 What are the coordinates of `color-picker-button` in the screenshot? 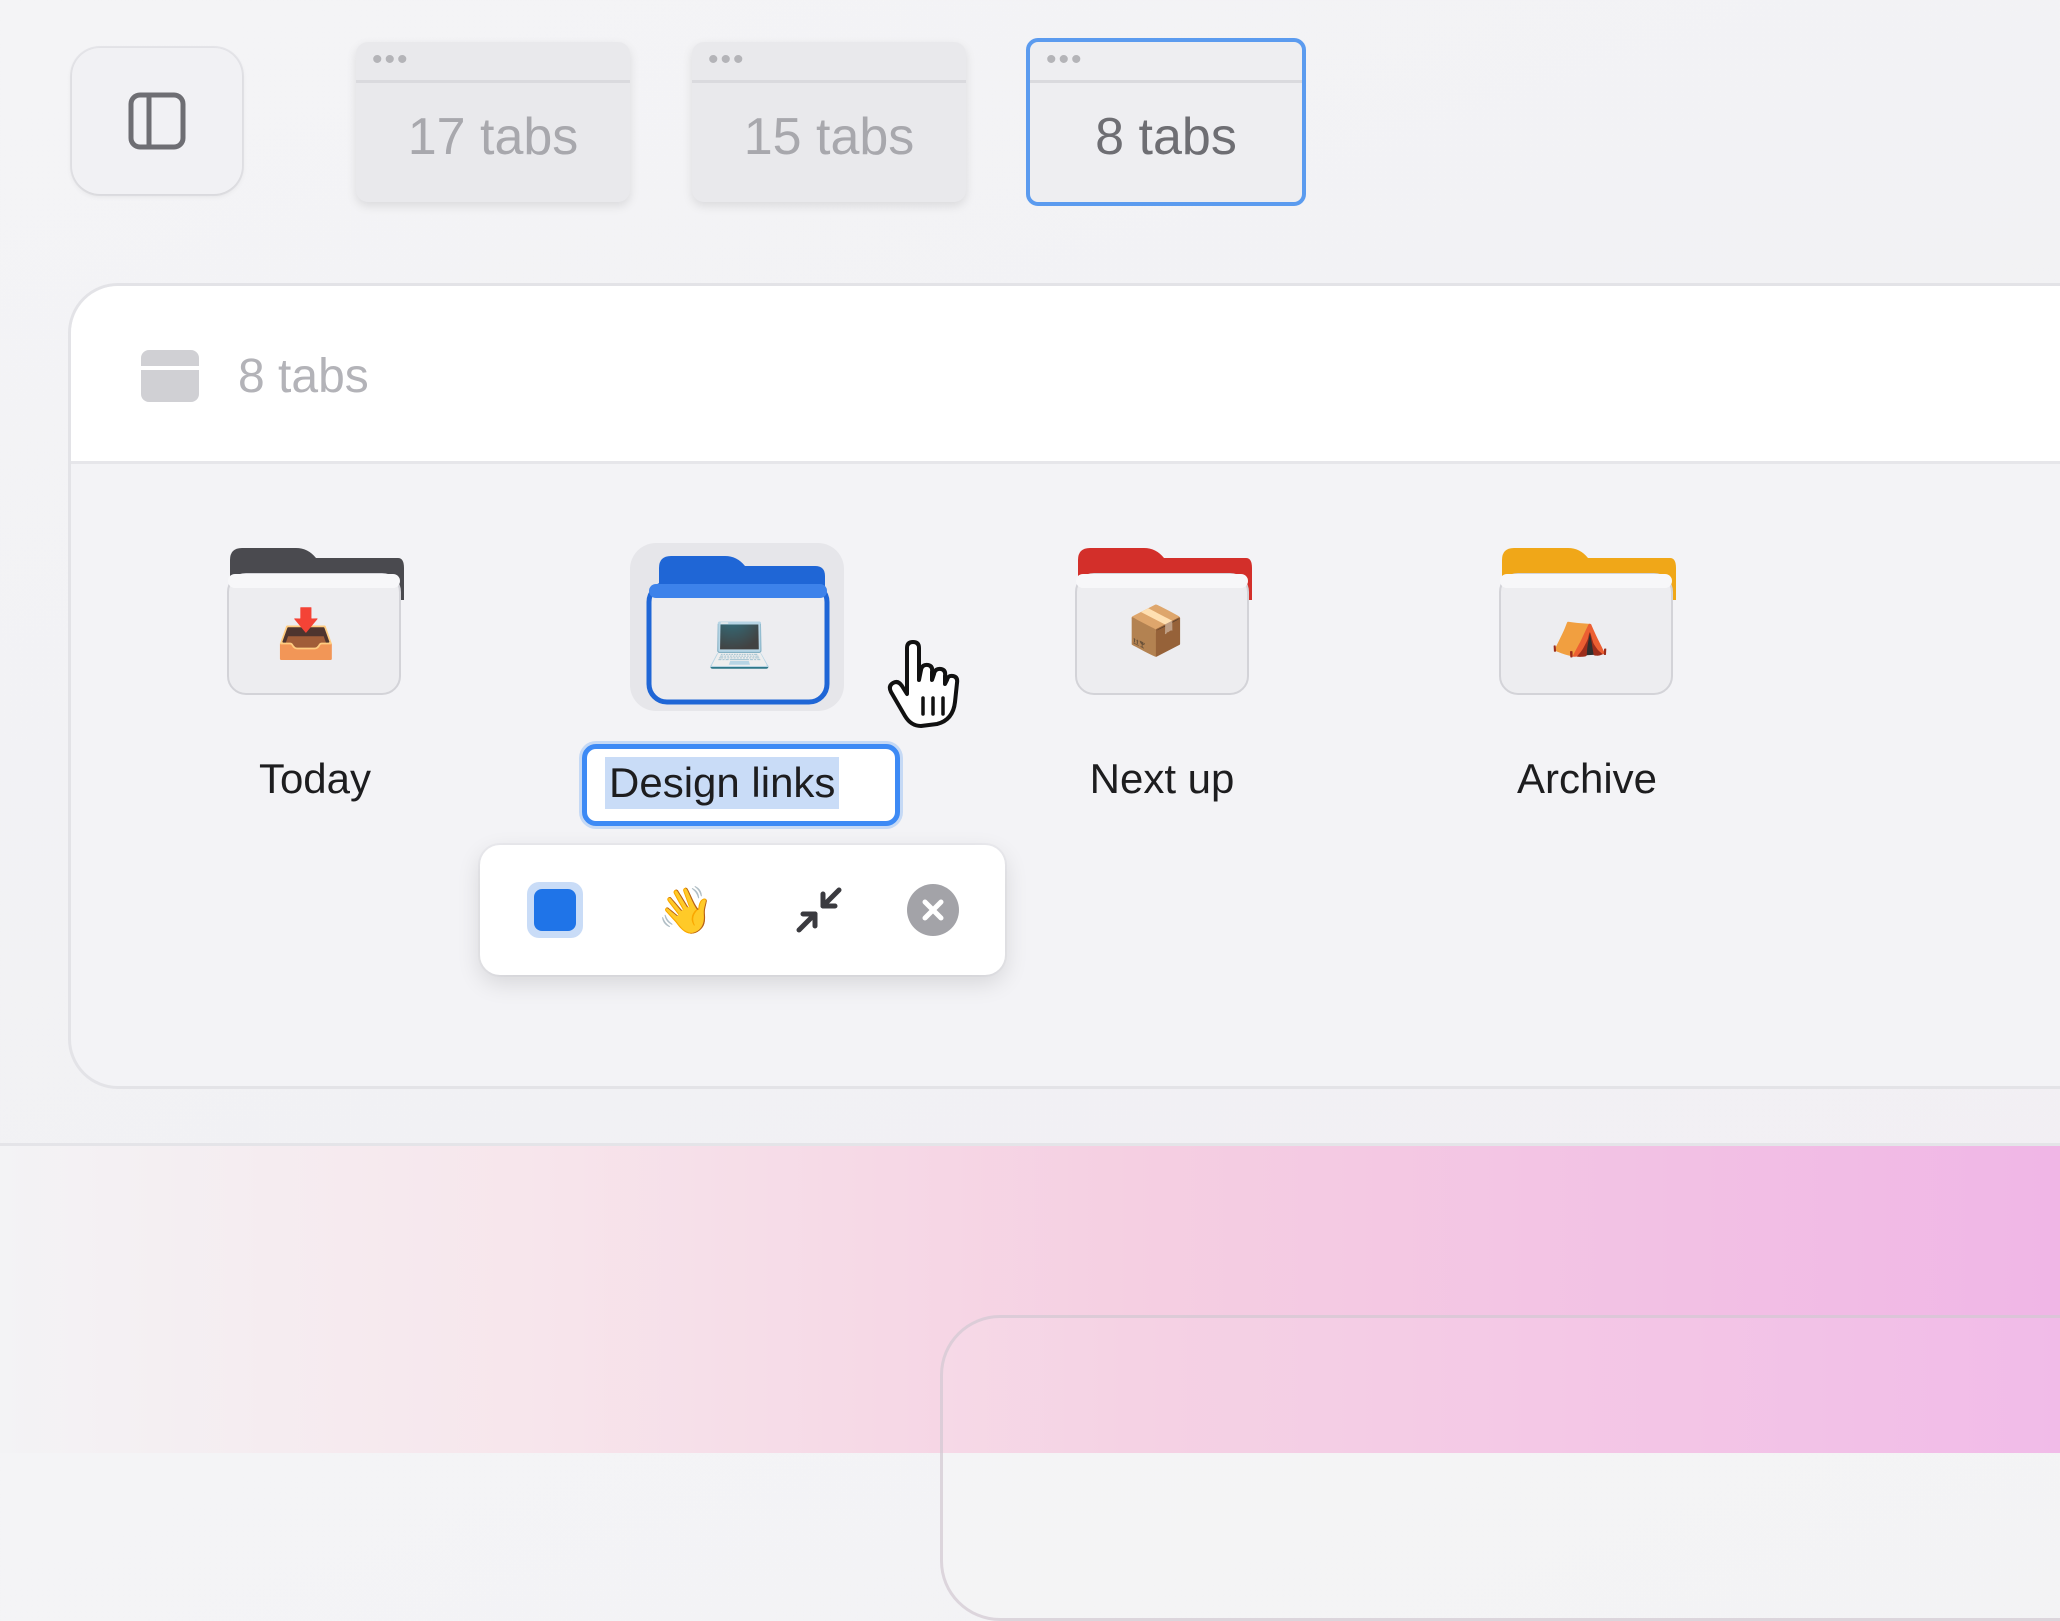 It's located at (555, 910).